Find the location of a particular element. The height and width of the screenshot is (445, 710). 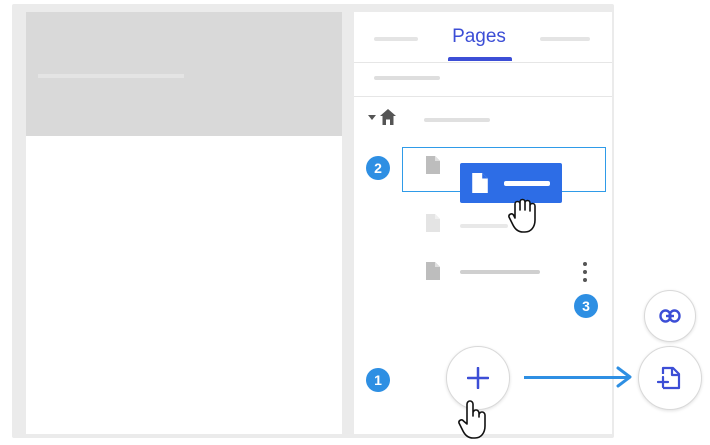

new-page-button is located at coordinates (670, 378).